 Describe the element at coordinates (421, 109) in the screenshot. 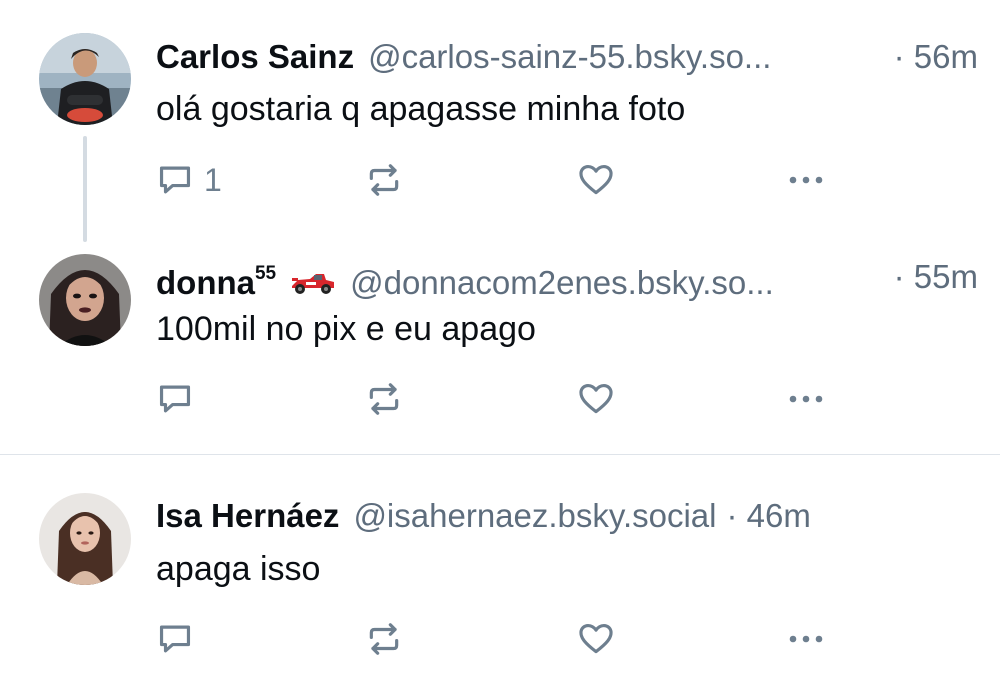

I see `post-text: olá gostaria q apagasse minha foto` at that location.